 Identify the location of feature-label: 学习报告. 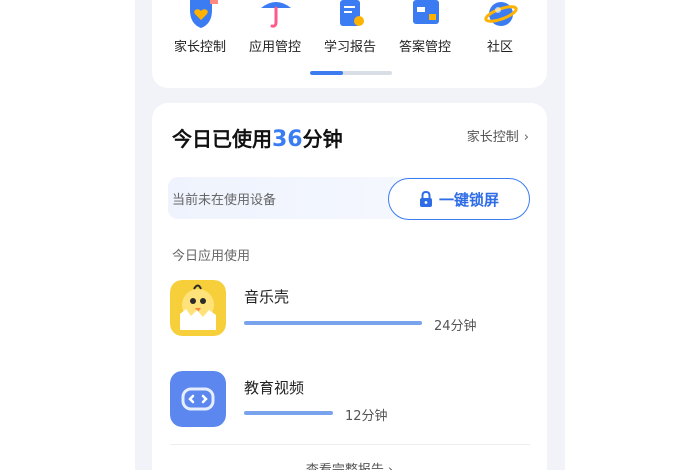
(349, 47).